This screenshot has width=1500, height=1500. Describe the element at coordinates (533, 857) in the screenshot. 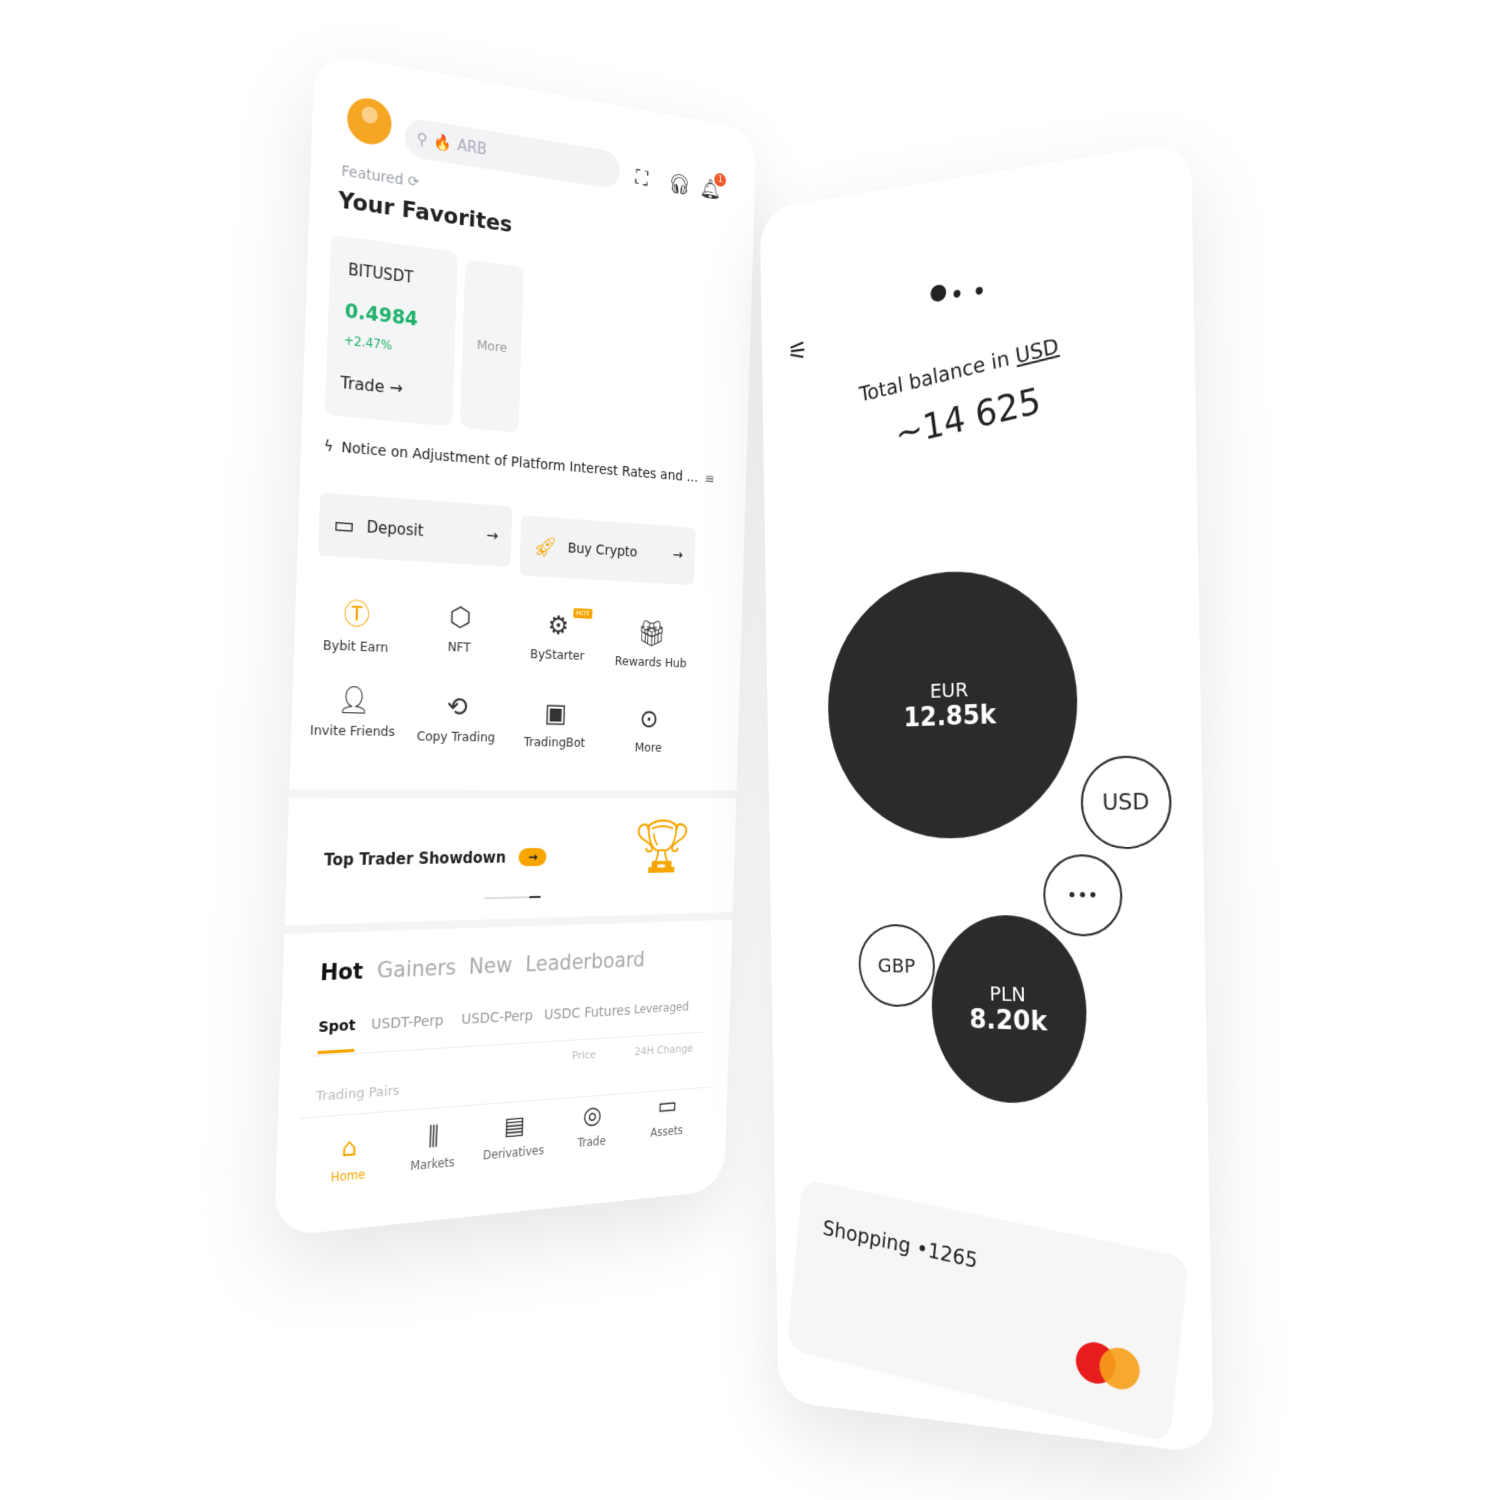

I see `banner-arrow-button: →` at that location.